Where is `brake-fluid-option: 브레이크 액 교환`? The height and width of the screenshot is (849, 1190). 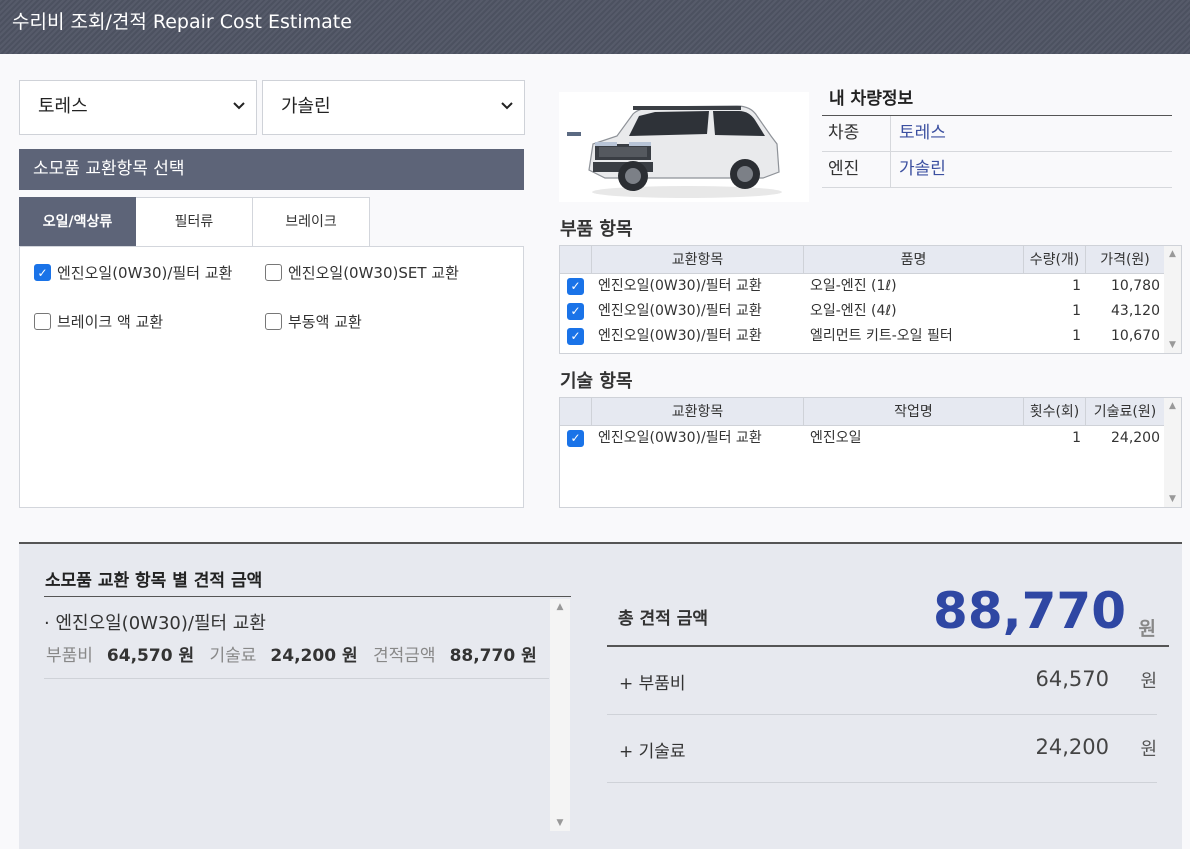 brake-fluid-option: 브레이크 액 교환 is located at coordinates (98, 321).